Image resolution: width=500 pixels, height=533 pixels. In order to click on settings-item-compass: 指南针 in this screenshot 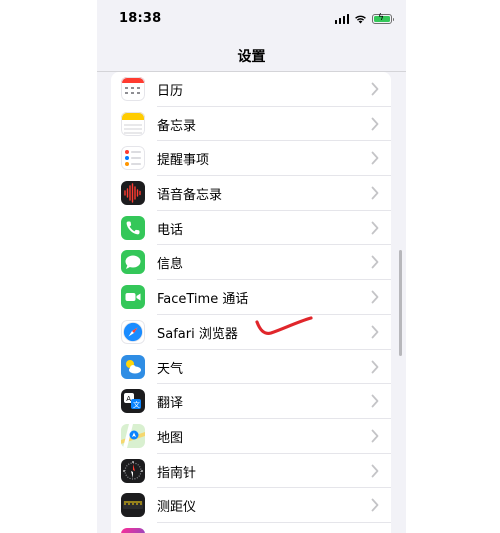, I will do `click(251, 471)`.